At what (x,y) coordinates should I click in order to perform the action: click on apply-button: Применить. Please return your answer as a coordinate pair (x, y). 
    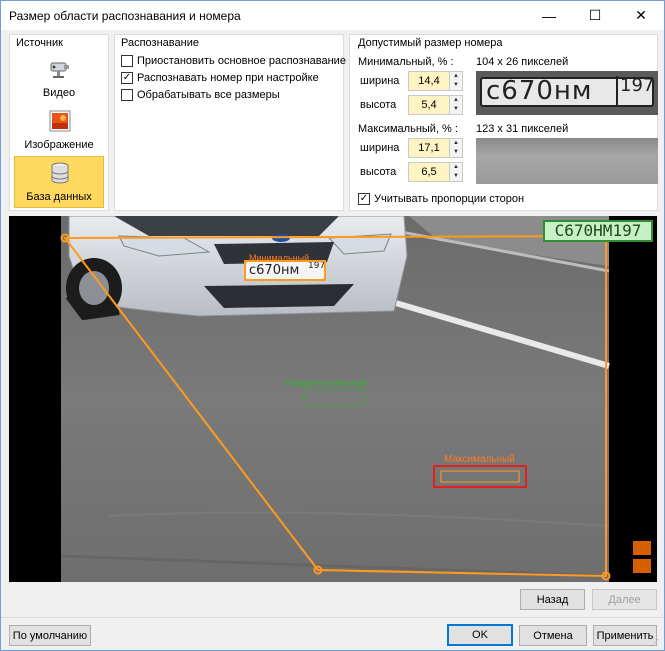
    Looking at the image, I should click on (625, 635).